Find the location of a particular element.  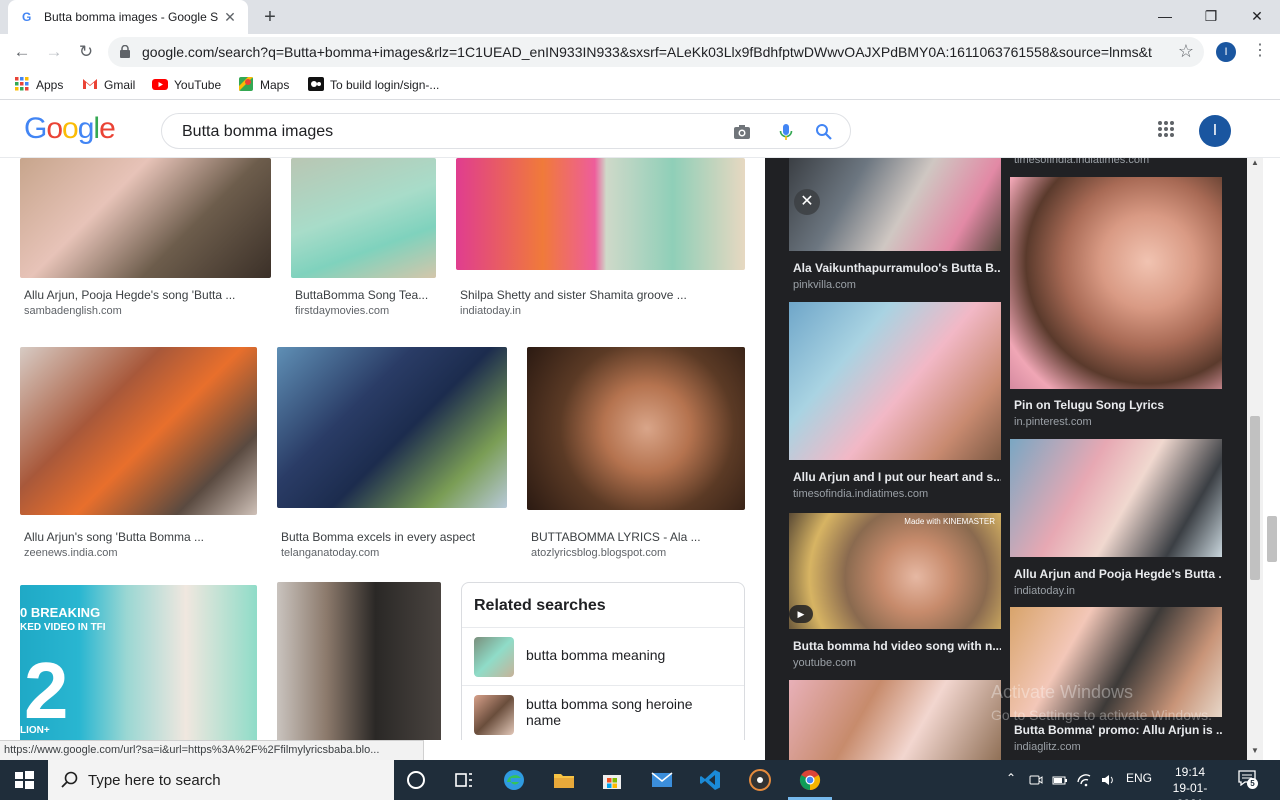

bookmark-youtube: YouTube is located at coordinates (186, 85).